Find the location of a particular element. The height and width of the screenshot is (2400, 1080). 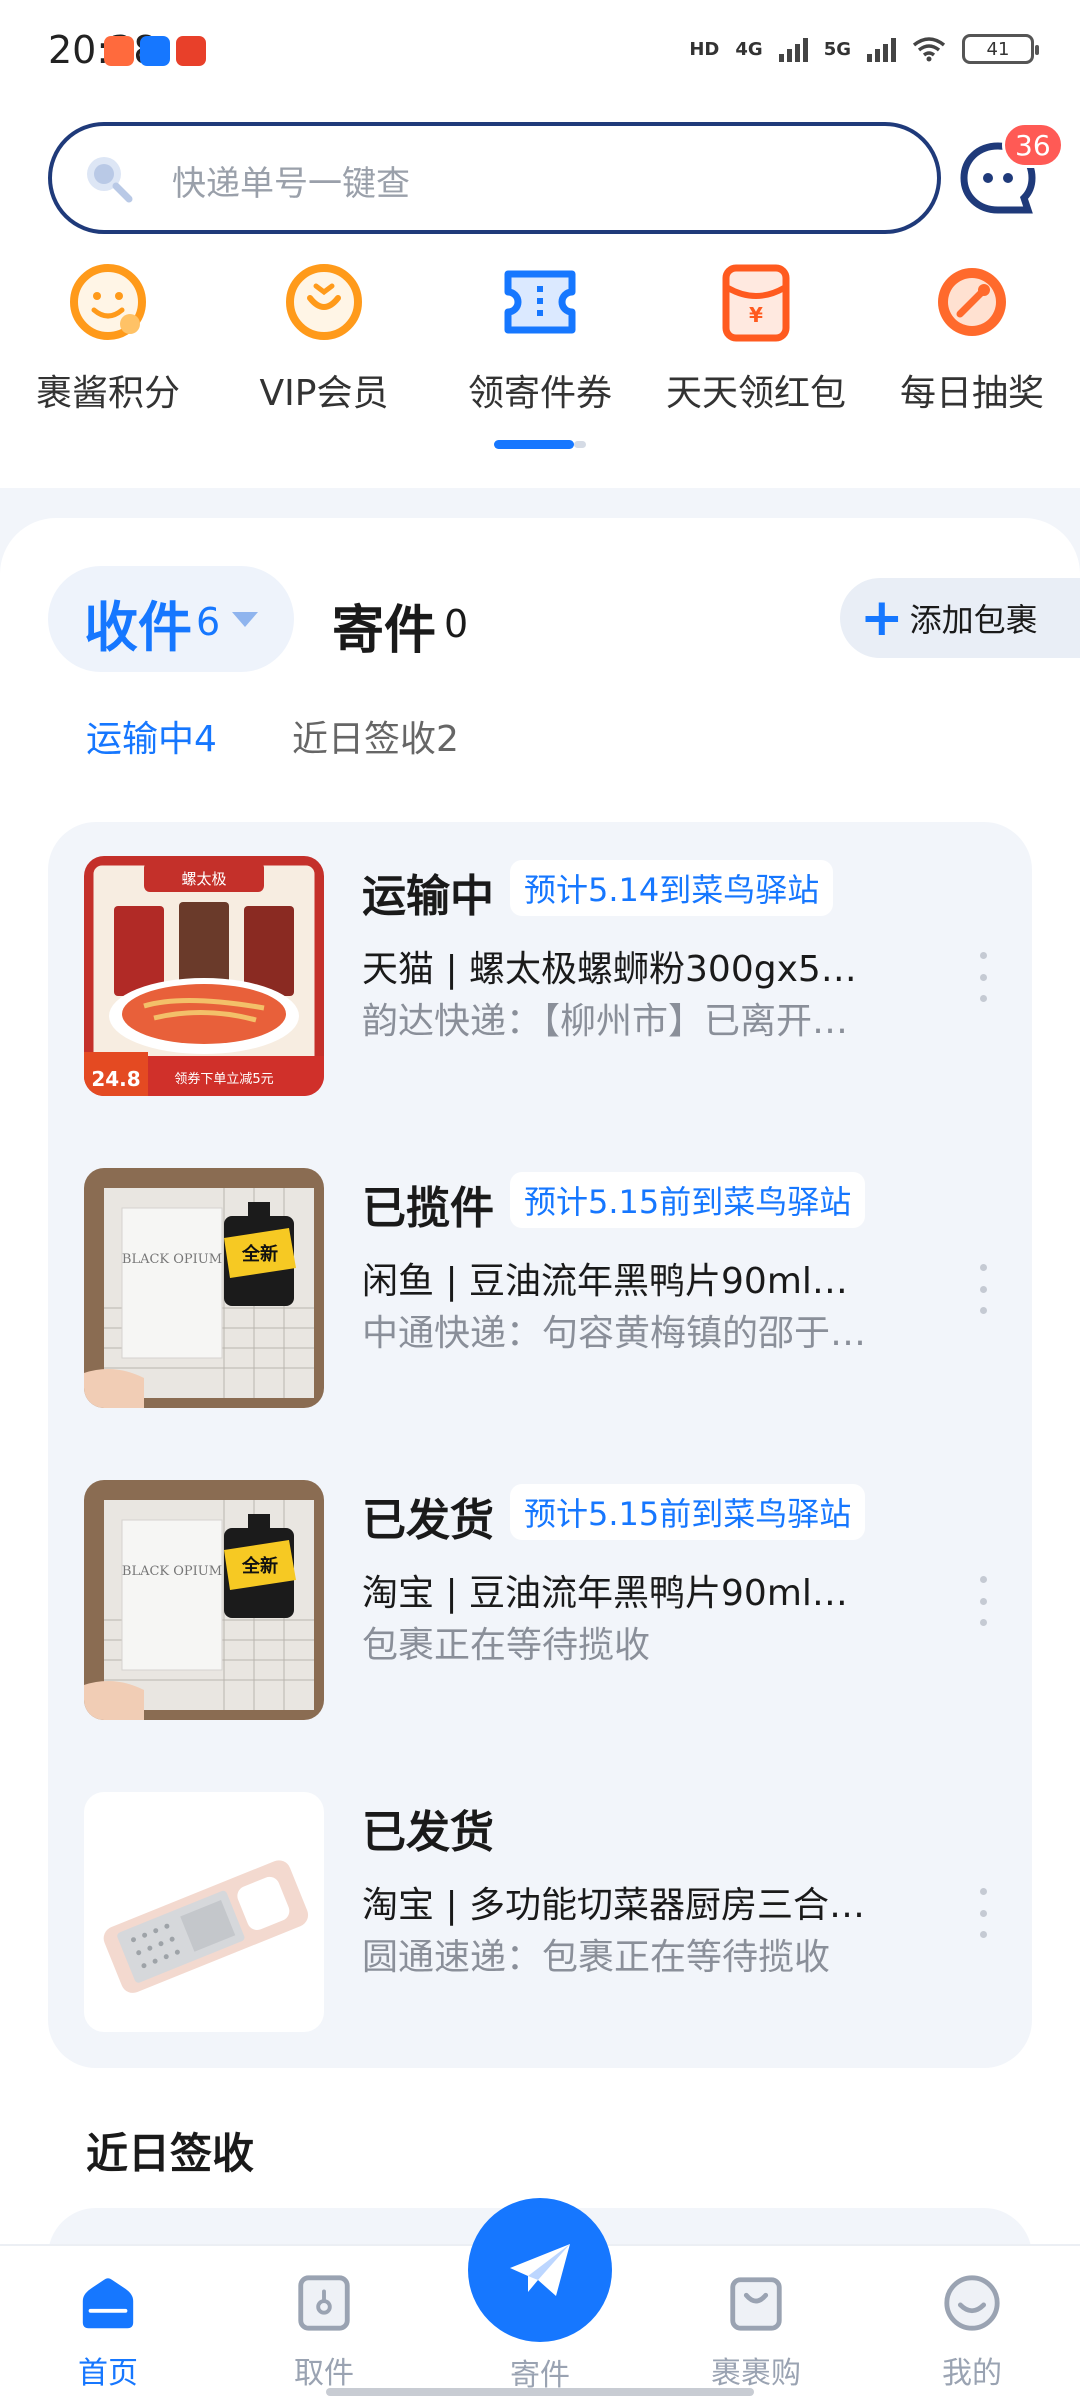

status-icons: HD 4G 5G 41 is located at coordinates (864, 49).